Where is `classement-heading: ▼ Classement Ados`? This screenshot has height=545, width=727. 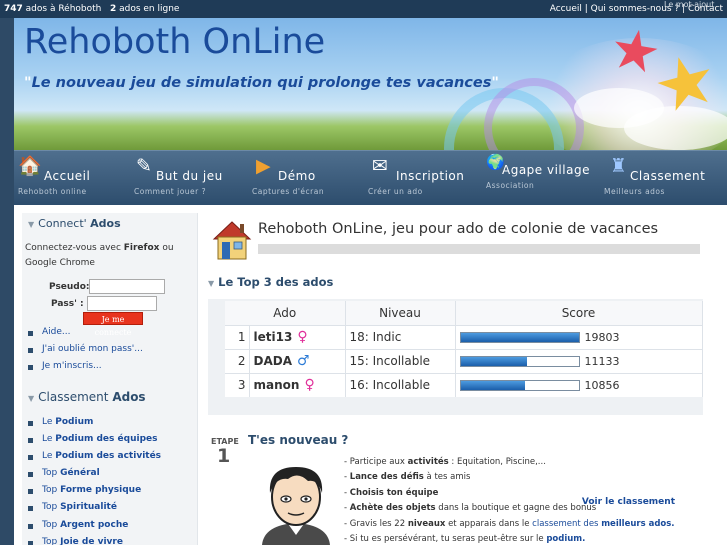 classement-heading: ▼ Classement Ados is located at coordinates (87, 397).